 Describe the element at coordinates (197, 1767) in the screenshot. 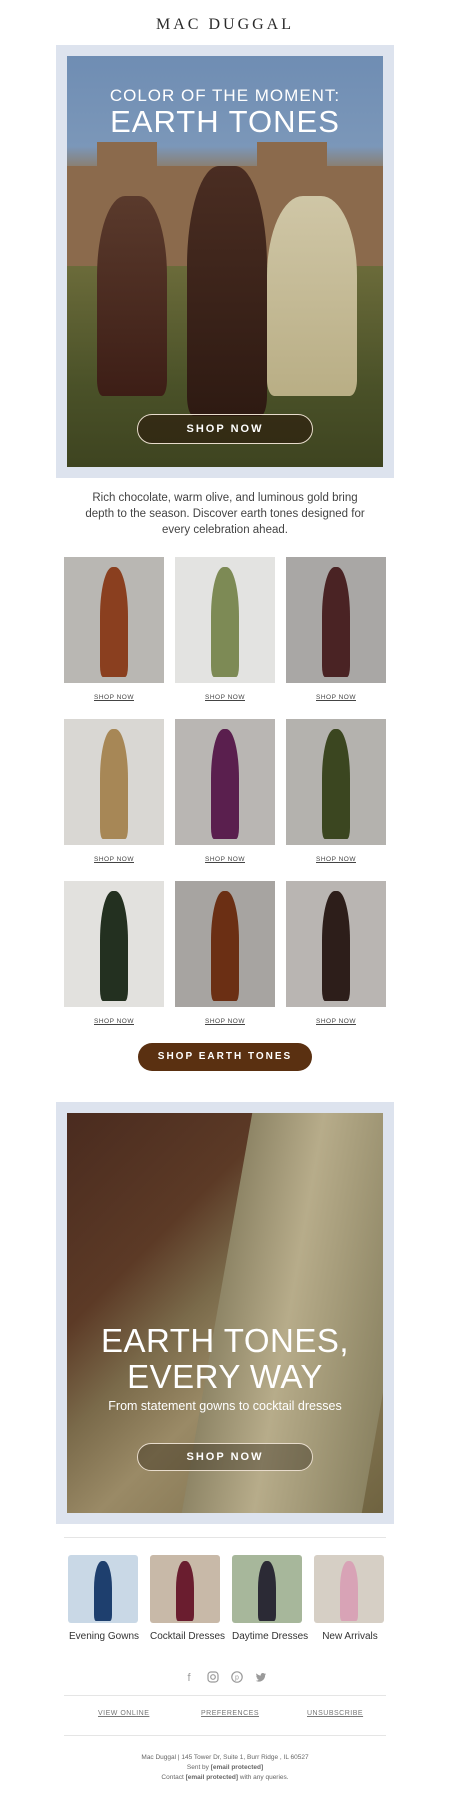

I see `sent-by-prefix: Sent by` at that location.